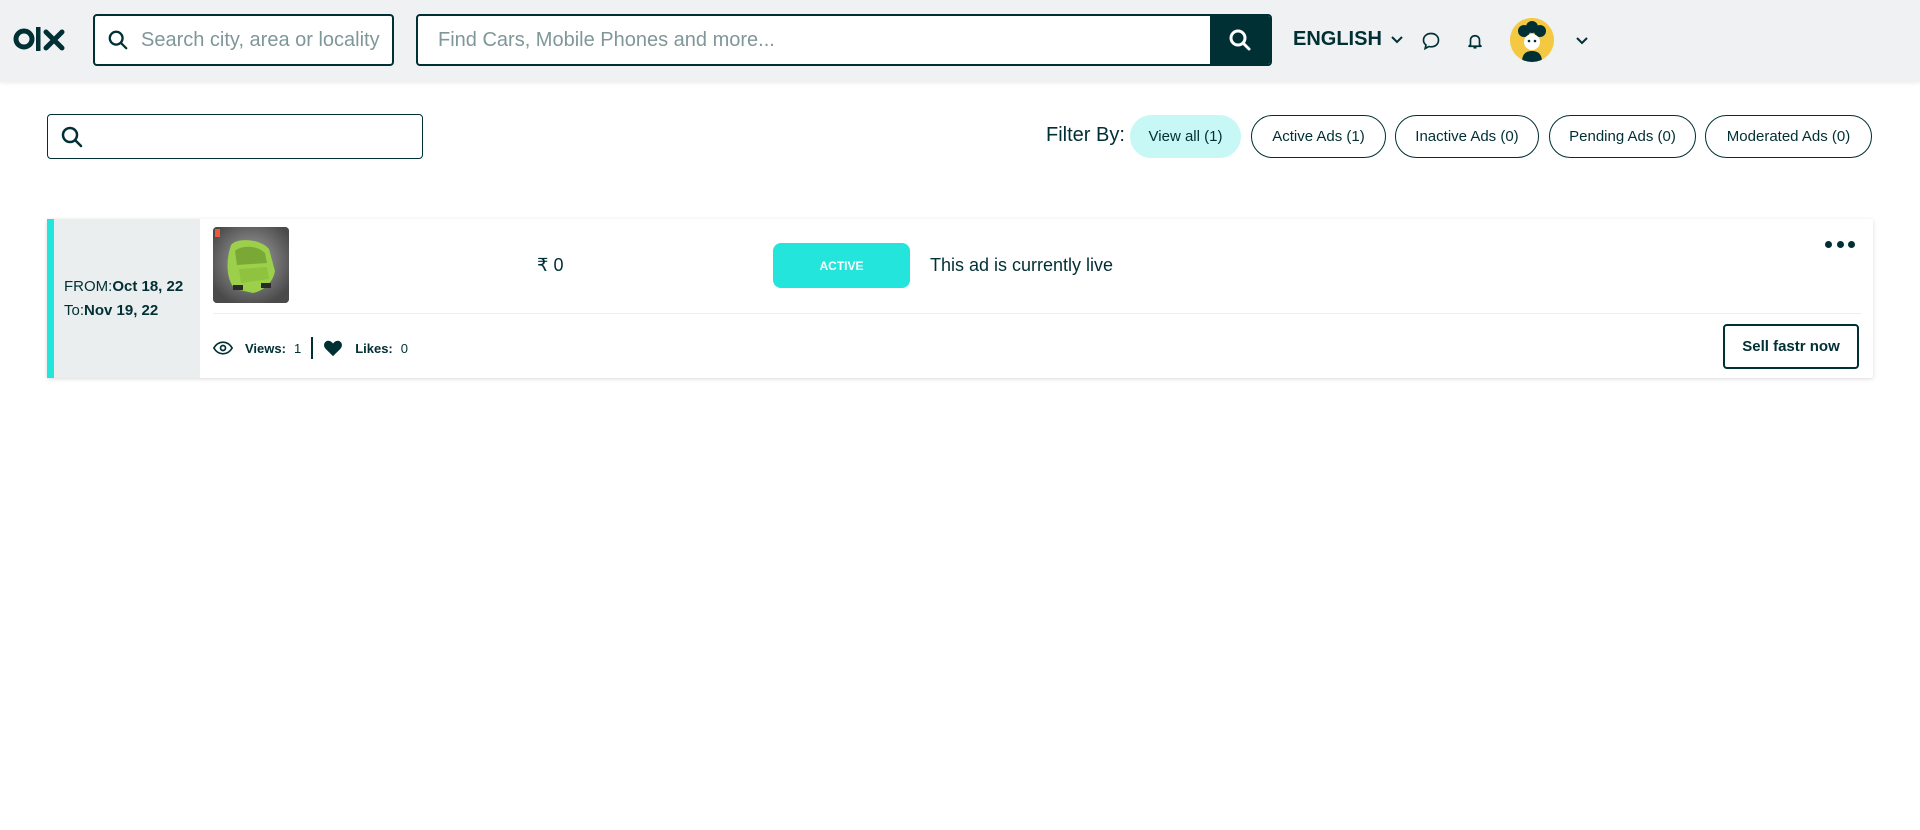 The image size is (1920, 830). Describe the element at coordinates (1022, 265) in the screenshot. I see `ad-status-text: This ad is currently live` at that location.